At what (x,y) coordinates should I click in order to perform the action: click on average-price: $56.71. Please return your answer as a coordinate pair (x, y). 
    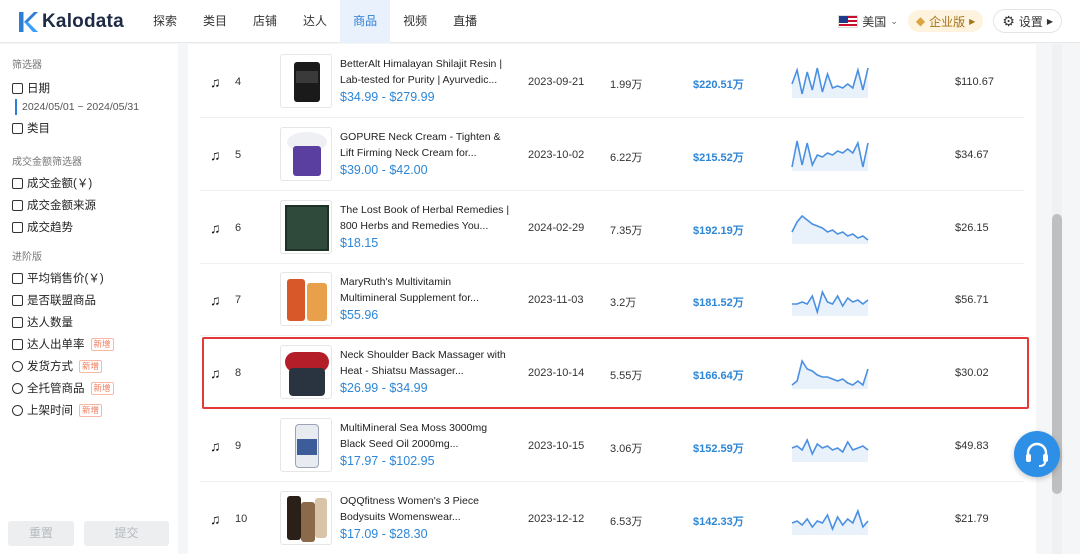
    Looking at the image, I should click on (972, 300).